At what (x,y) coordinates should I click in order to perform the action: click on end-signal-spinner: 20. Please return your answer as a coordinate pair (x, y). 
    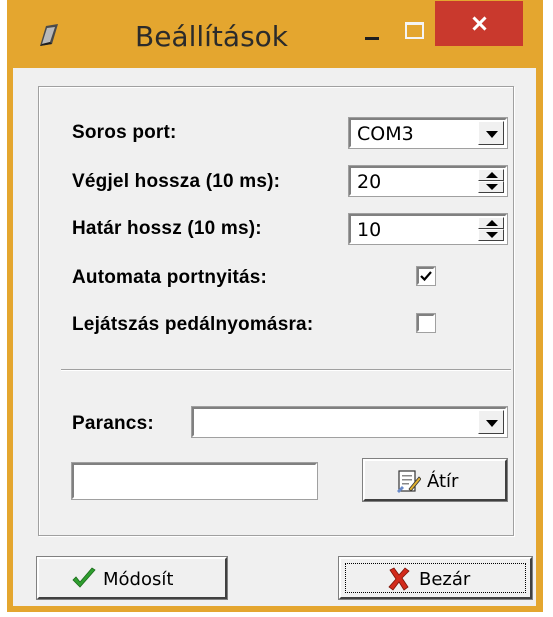
    Looking at the image, I should click on (428, 181).